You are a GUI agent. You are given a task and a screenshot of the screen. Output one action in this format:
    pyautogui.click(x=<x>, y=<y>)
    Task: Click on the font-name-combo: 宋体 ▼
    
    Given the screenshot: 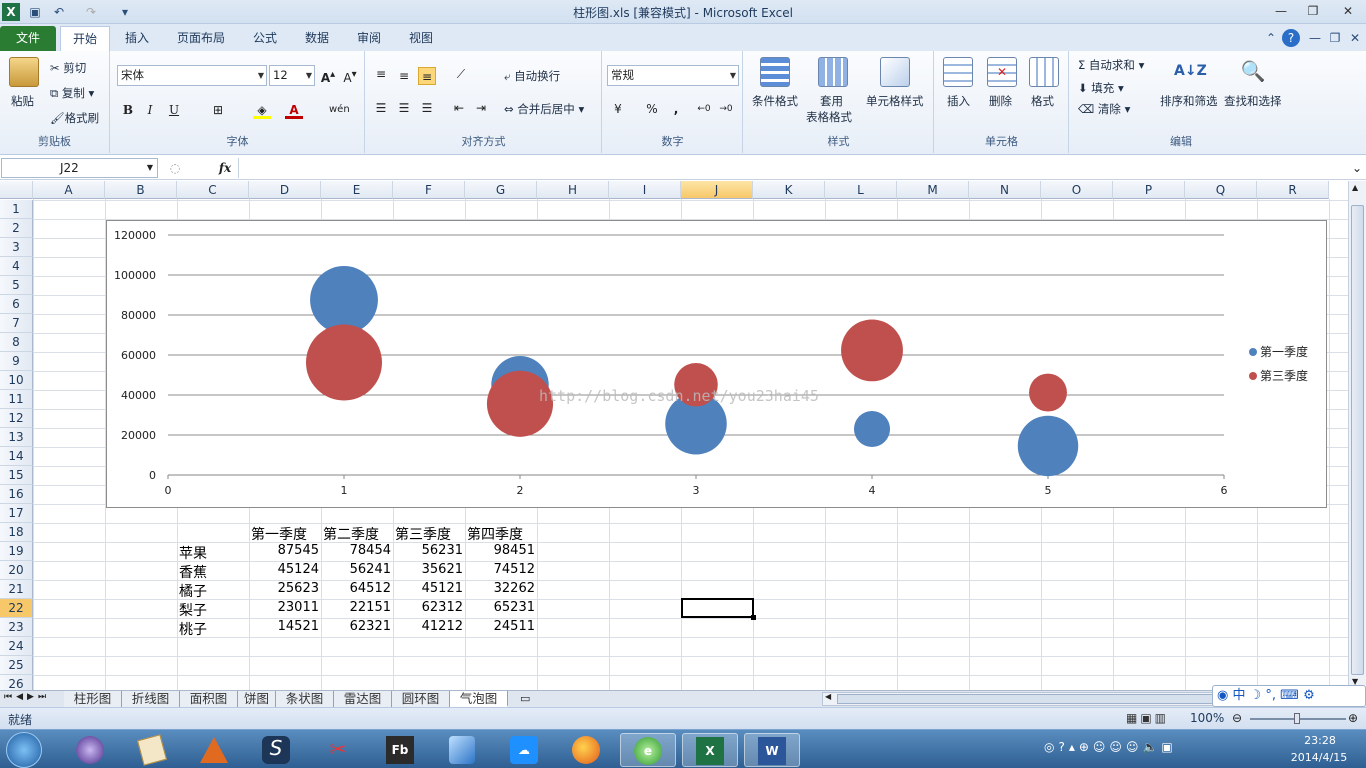 What is the action you would take?
    pyautogui.click(x=192, y=75)
    